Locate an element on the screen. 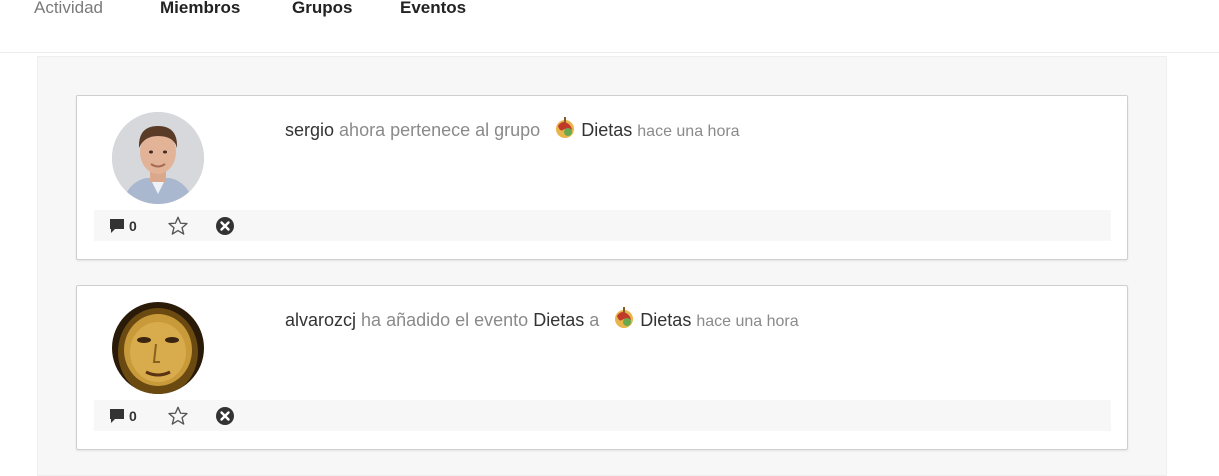 The height and width of the screenshot is (476, 1219). mona-lisa-photo is located at coordinates (158, 348).